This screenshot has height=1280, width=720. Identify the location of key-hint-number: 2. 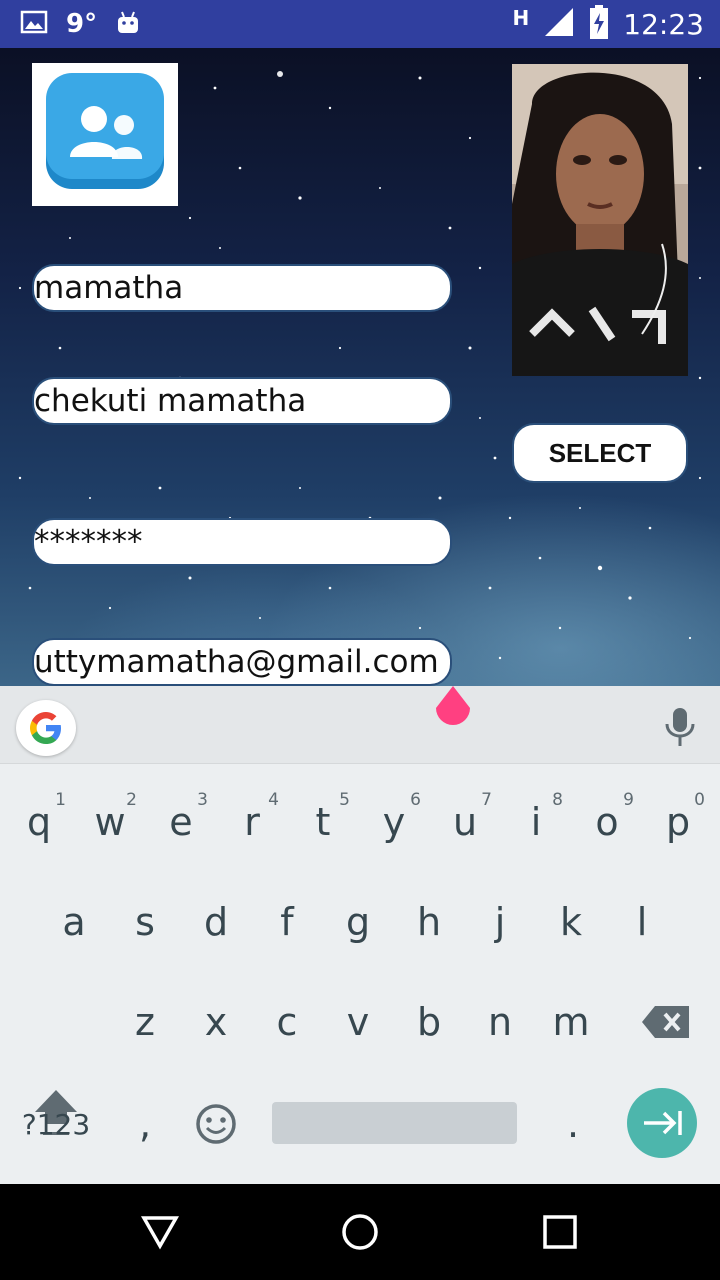
(131, 800).